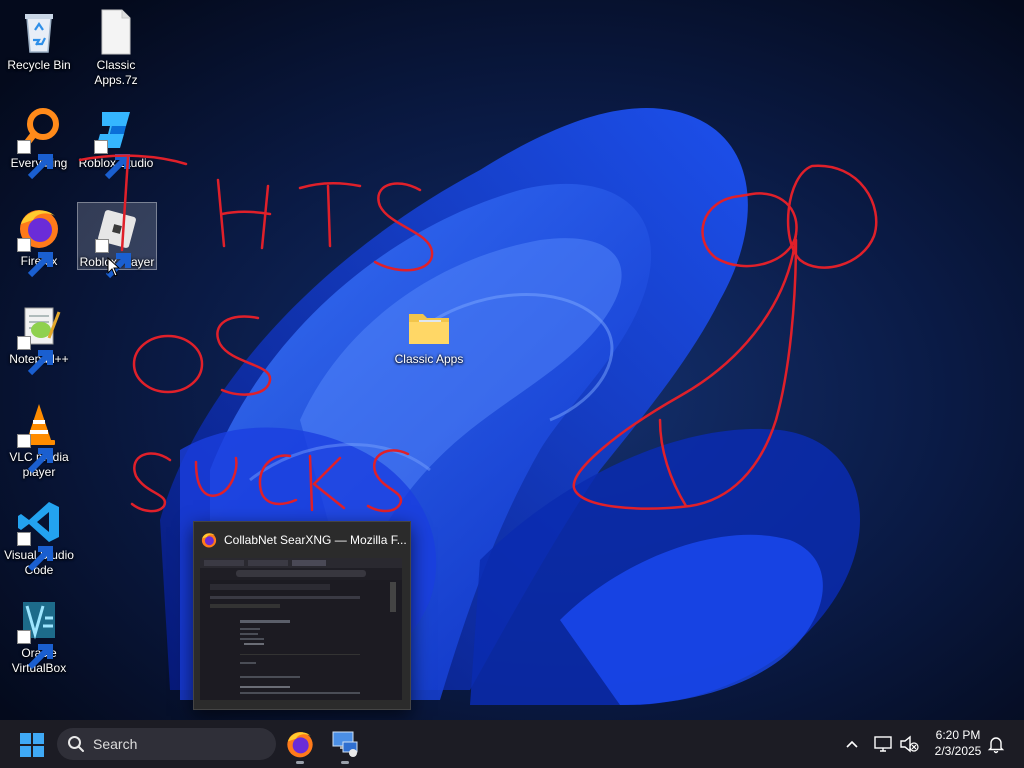 Image resolution: width=1024 pixels, height=768 pixels. I want to click on desktop-icon-virtualbox: Oracle VirtualBox, so click(39, 636).